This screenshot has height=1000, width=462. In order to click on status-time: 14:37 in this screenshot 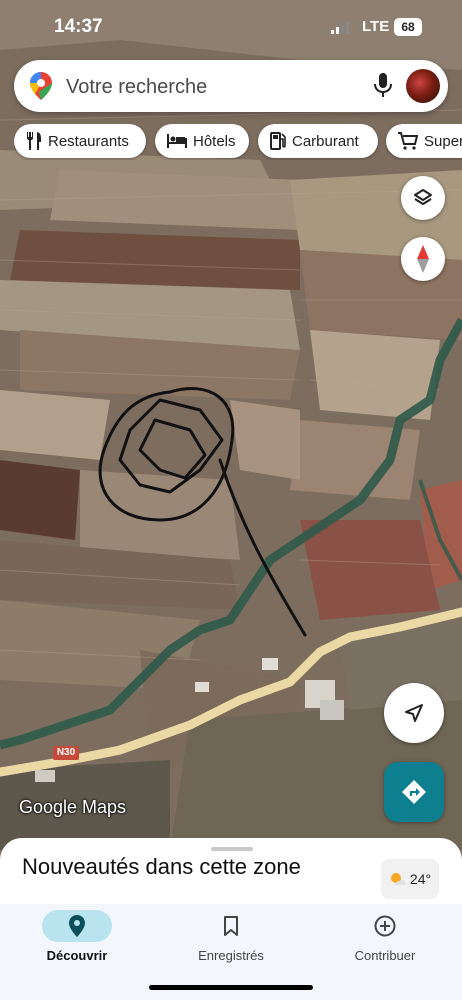, I will do `click(78, 26)`.